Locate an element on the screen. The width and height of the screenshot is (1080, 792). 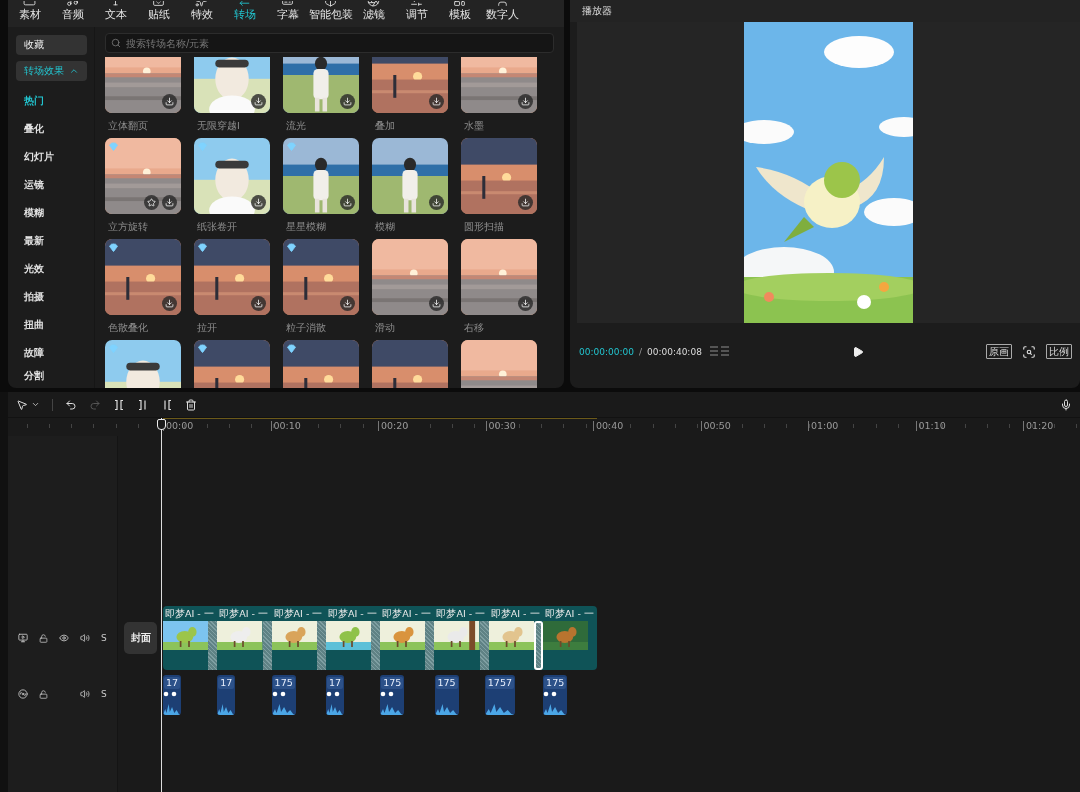
ruler-mark: 01:00 is located at coordinates (862, 426).